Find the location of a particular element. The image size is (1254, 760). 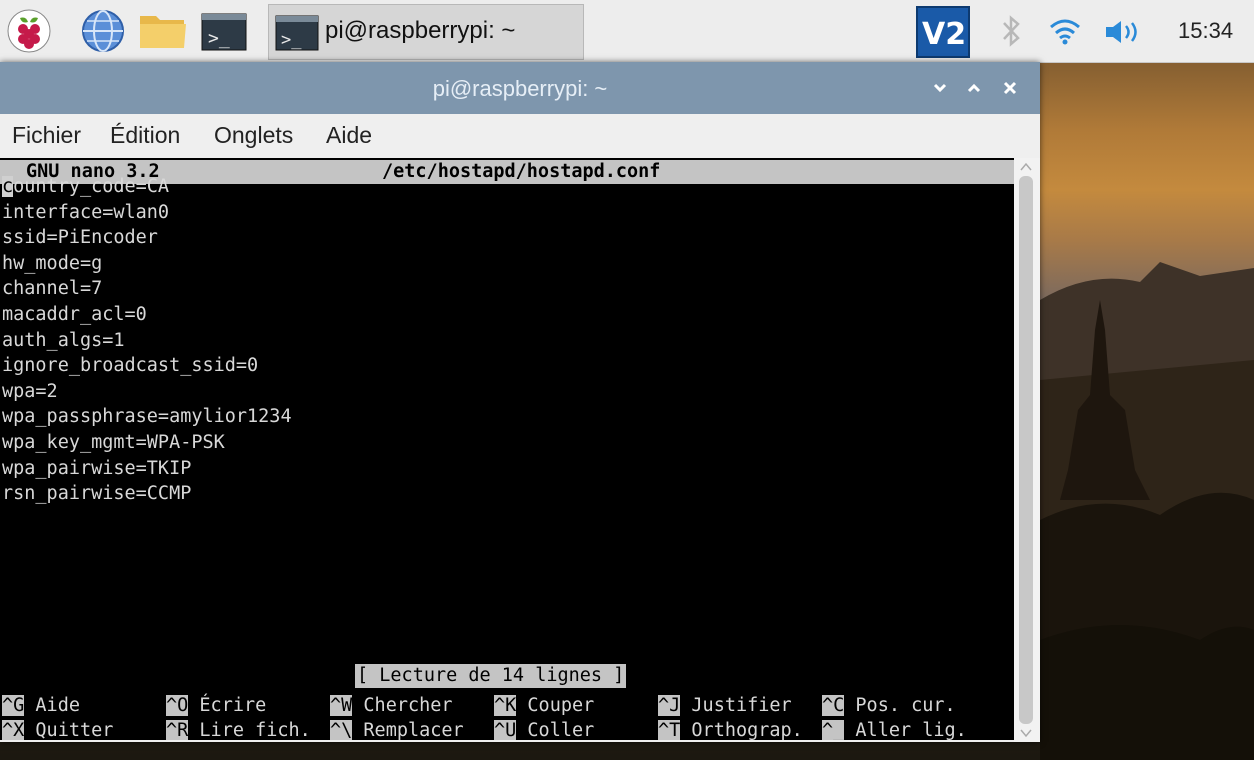

shortcut-item: ^O Écrire is located at coordinates (216, 705).